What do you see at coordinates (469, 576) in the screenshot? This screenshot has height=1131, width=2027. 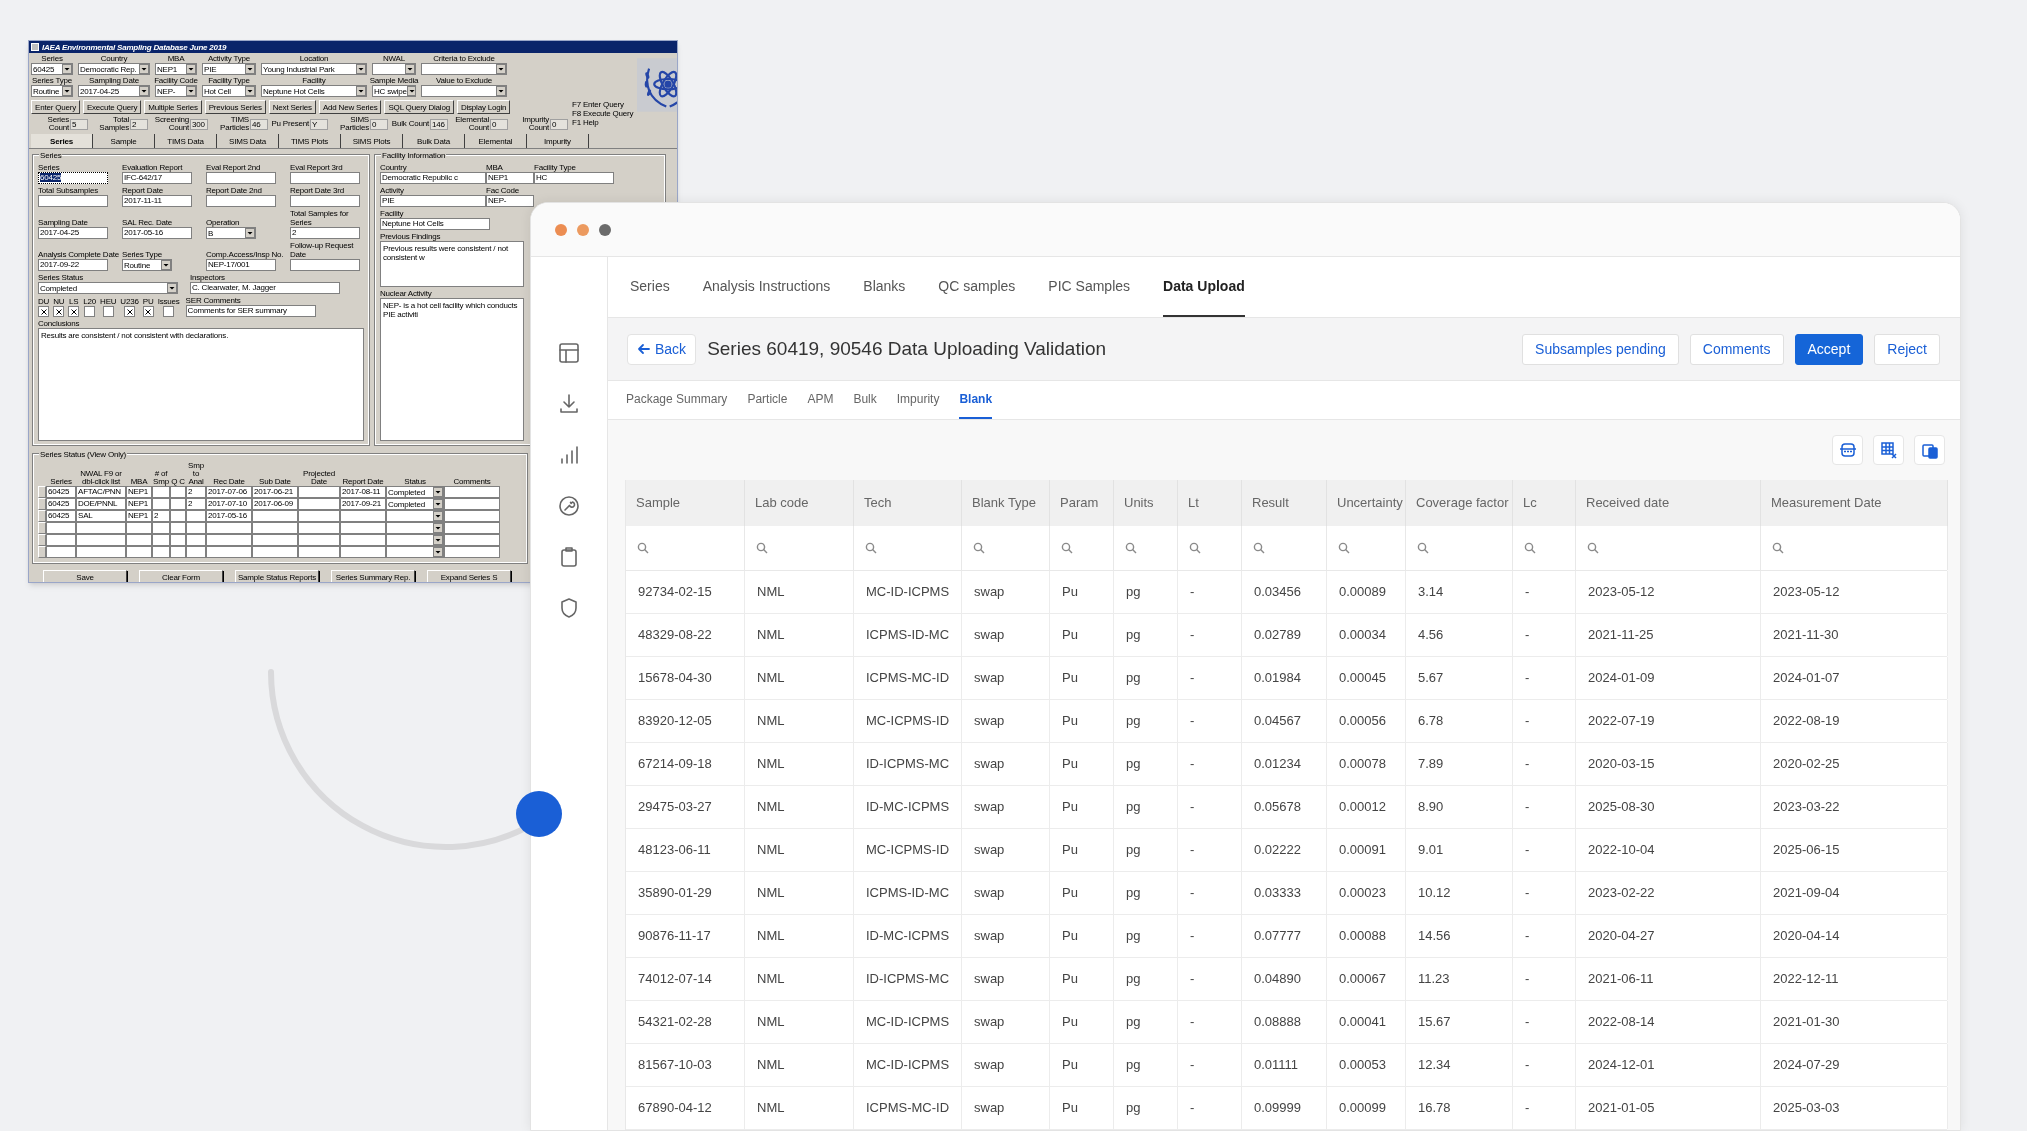 I see `form-button: Expand Series S` at bounding box center [469, 576].